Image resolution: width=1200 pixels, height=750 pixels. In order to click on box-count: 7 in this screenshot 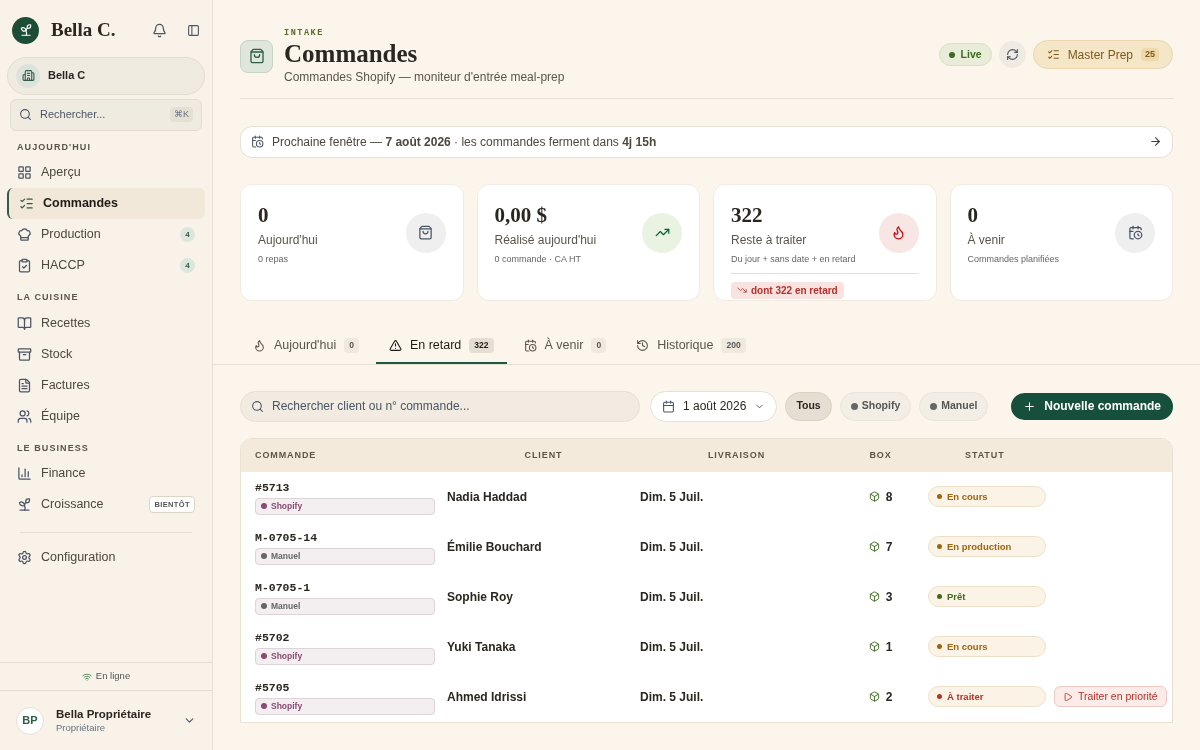, I will do `click(889, 547)`.